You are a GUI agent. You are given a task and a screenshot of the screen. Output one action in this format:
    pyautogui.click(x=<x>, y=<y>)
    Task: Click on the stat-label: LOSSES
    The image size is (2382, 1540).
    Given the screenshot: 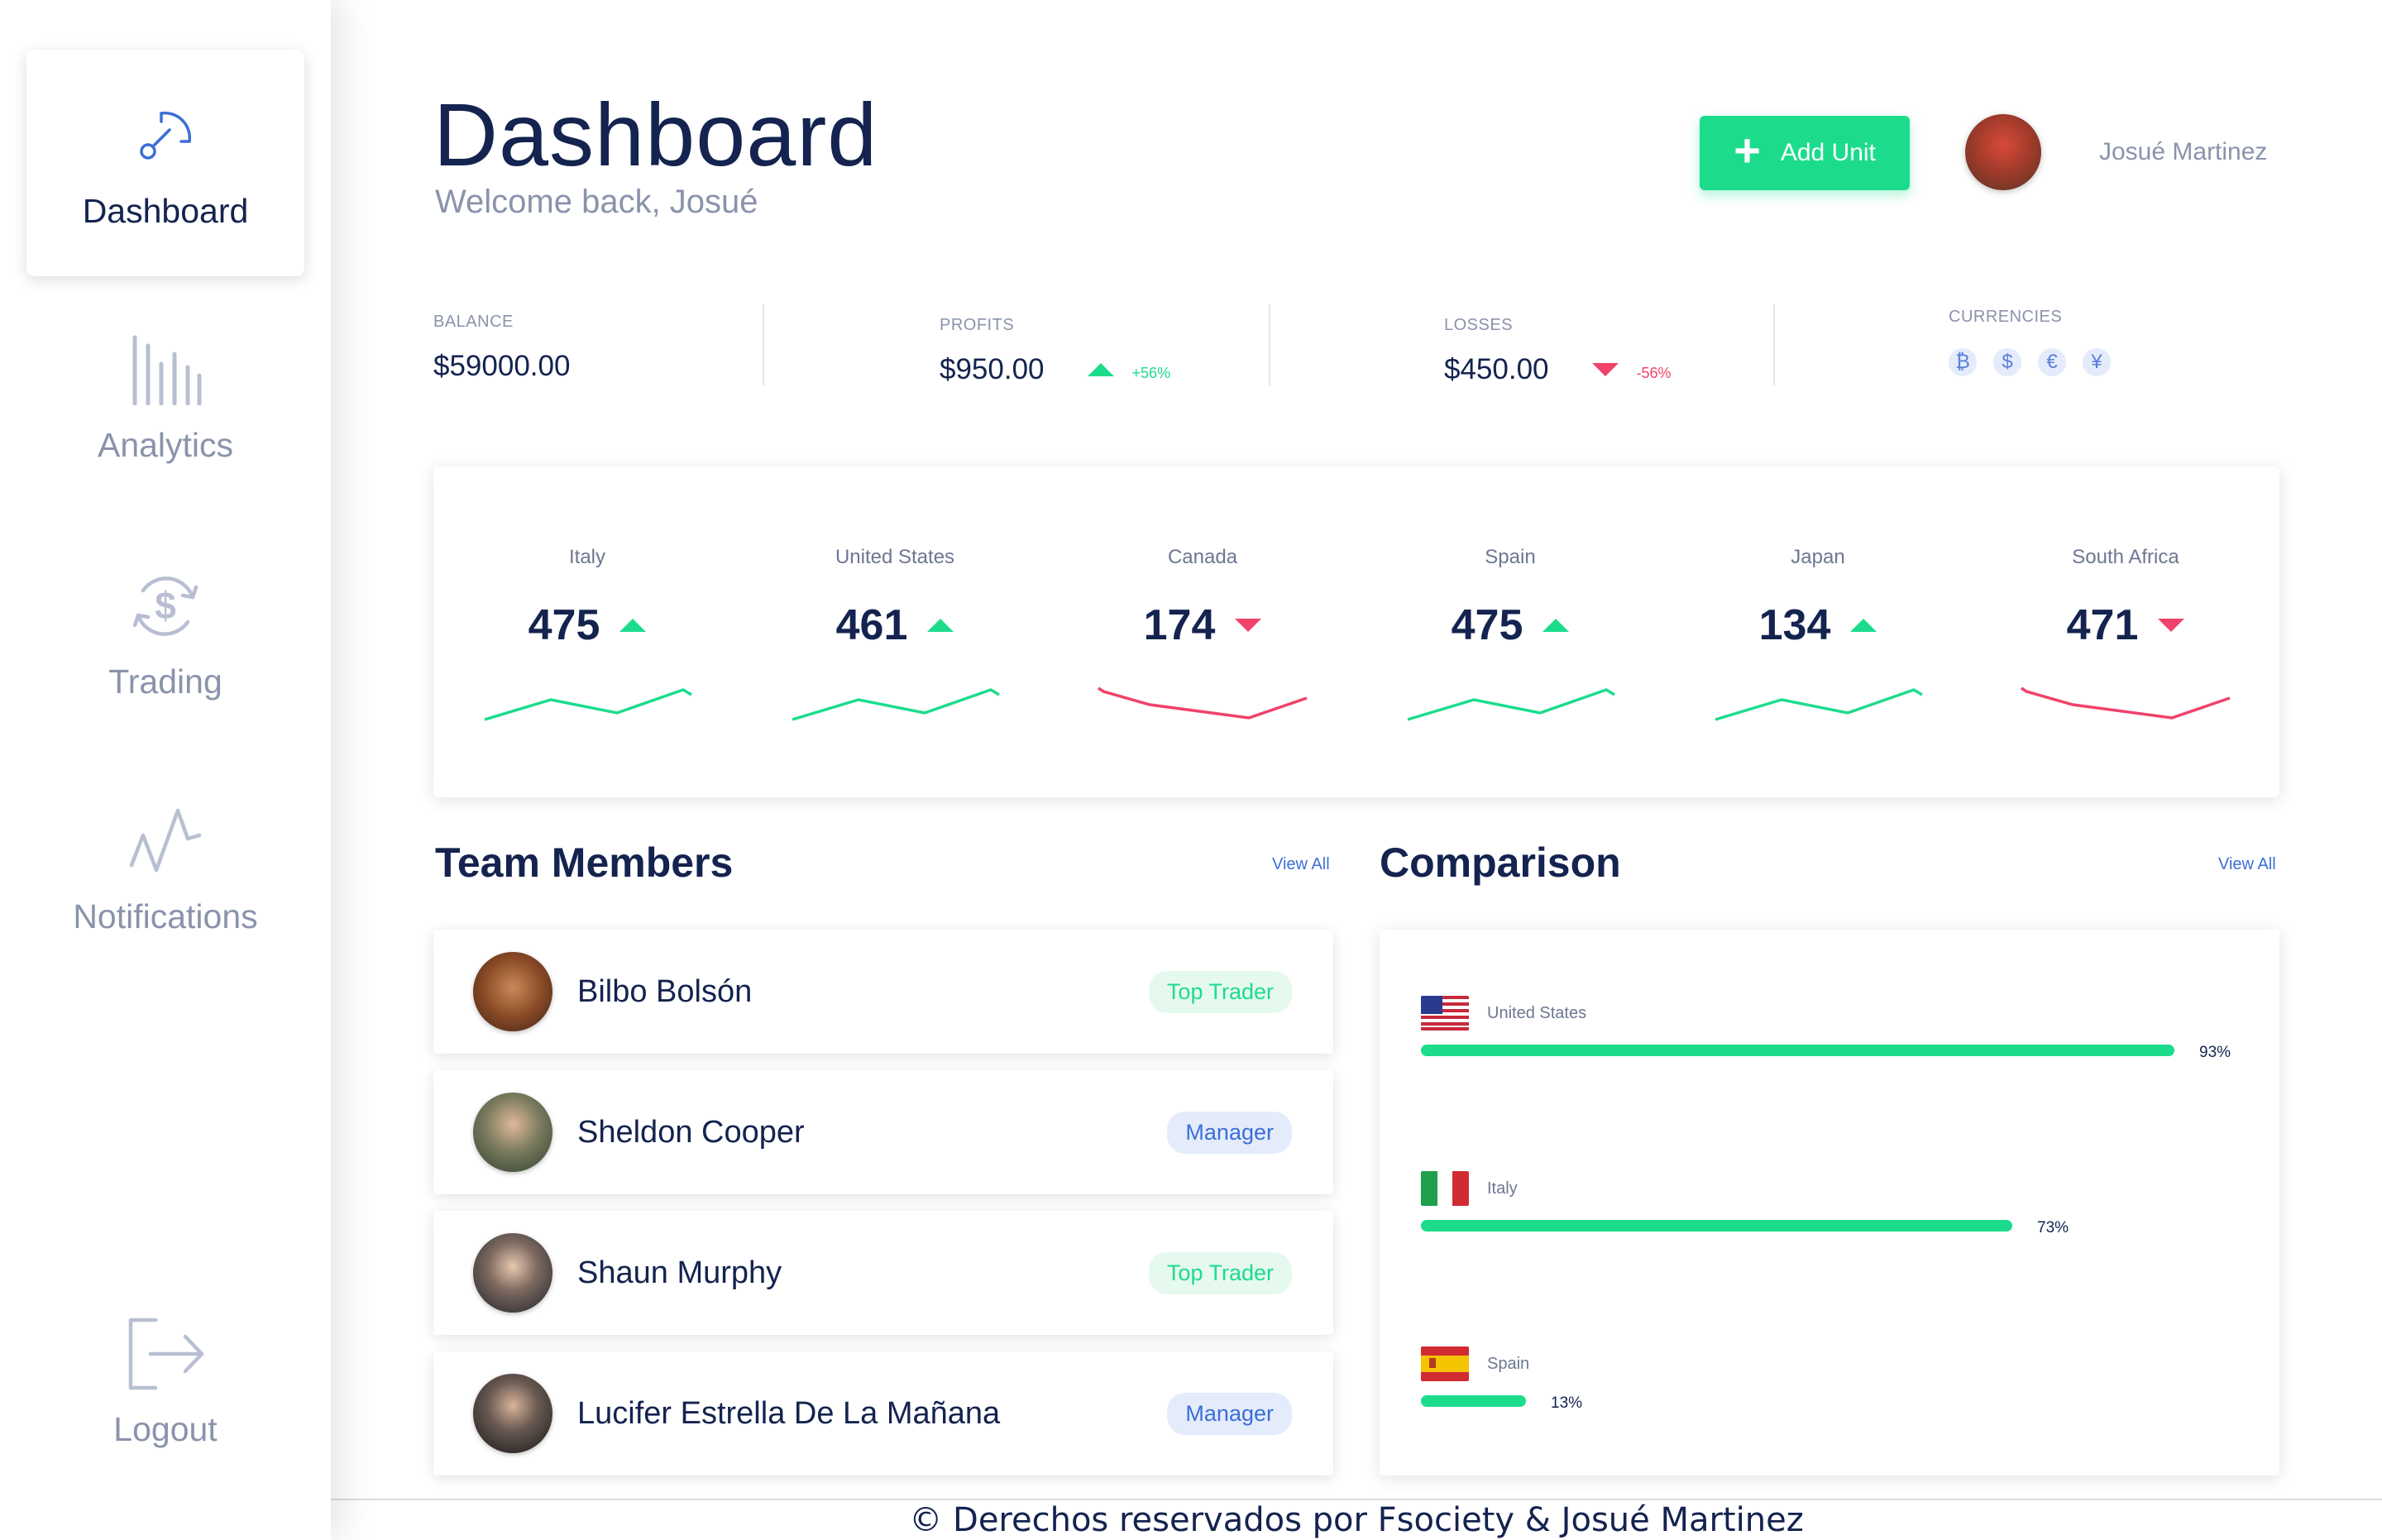 What is the action you would take?
    pyautogui.click(x=1479, y=325)
    